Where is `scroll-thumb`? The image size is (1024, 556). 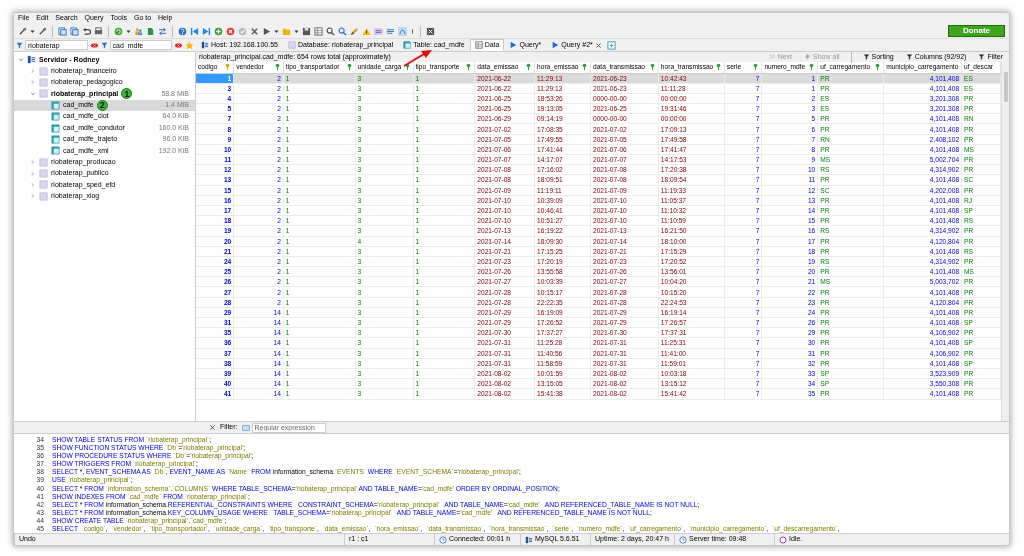 scroll-thumb is located at coordinates (1006, 87).